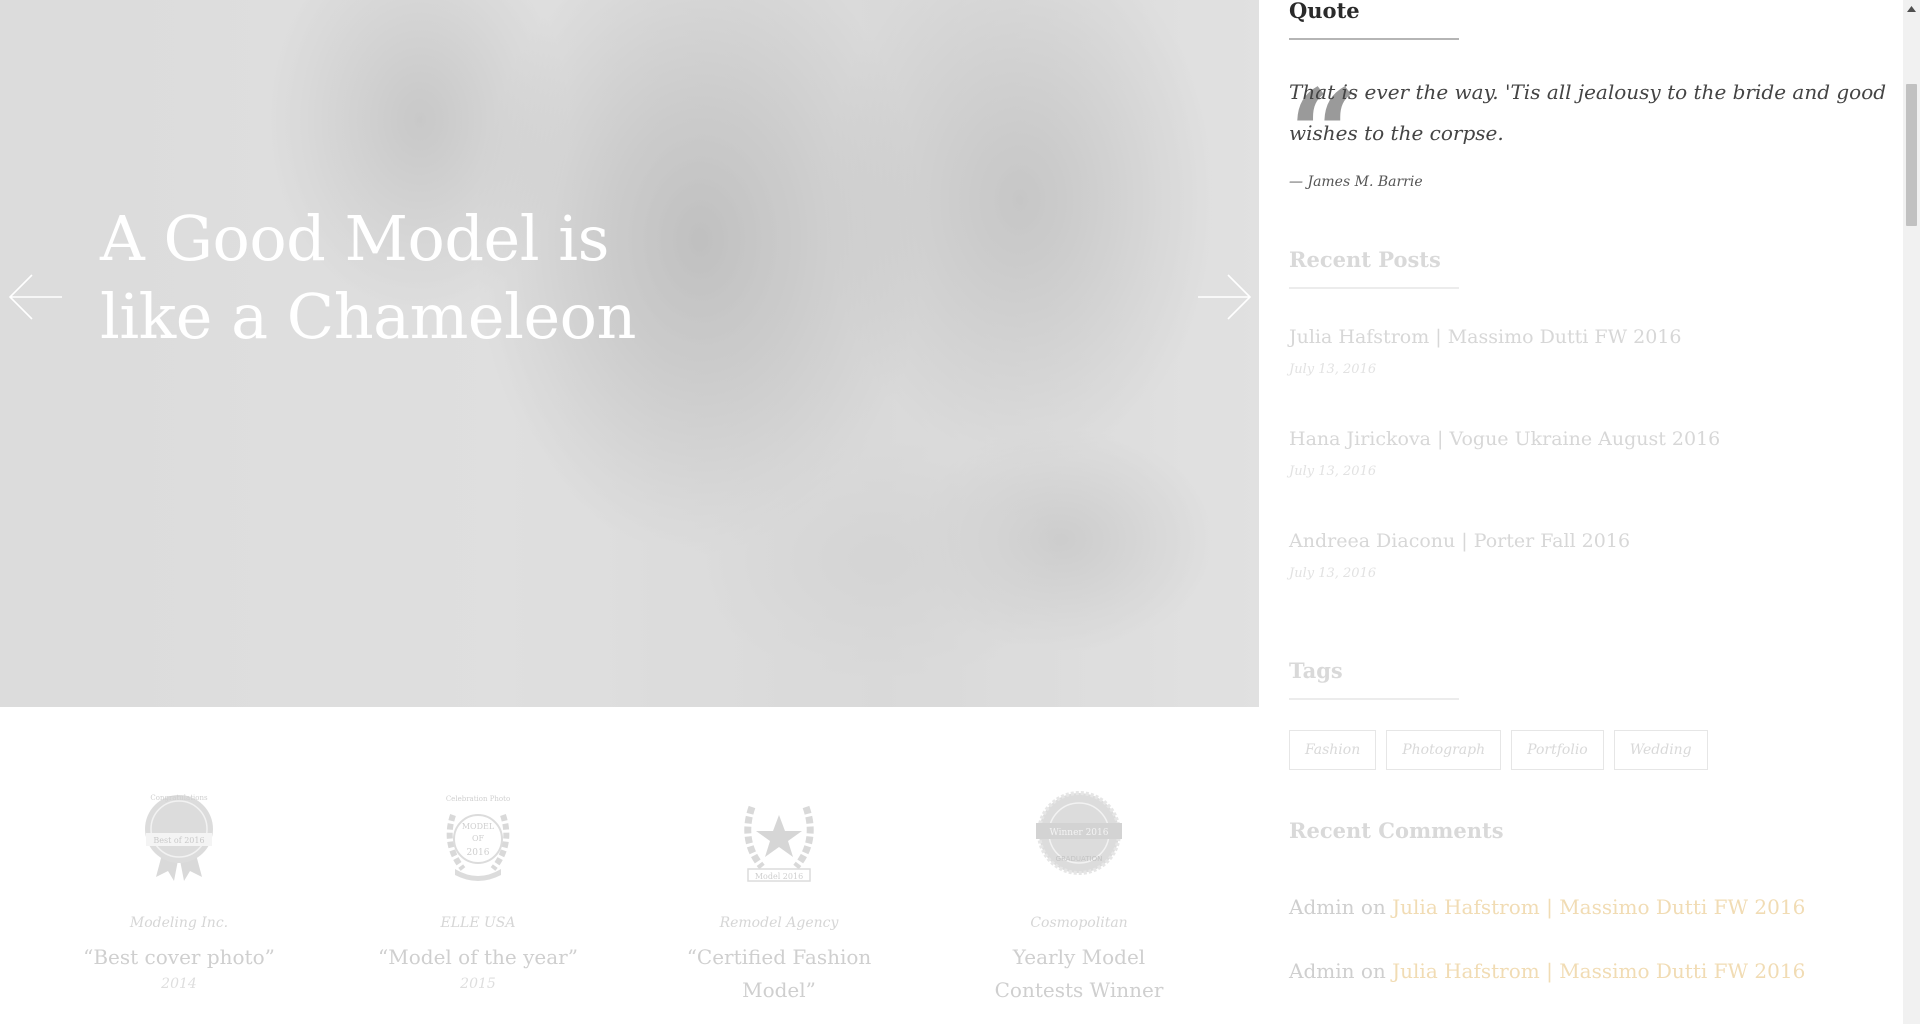 This screenshot has width=1920, height=1024. Describe the element at coordinates (179, 923) in the screenshot. I see `award-organization: Modeling Inc.` at that location.